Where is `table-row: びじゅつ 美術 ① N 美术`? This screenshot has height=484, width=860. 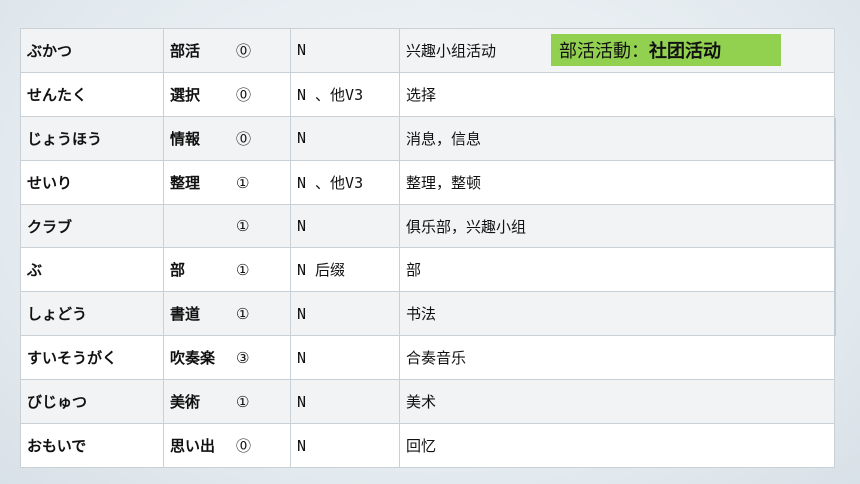 table-row: びじゅつ 美術 ① N 美术 is located at coordinates (427, 402).